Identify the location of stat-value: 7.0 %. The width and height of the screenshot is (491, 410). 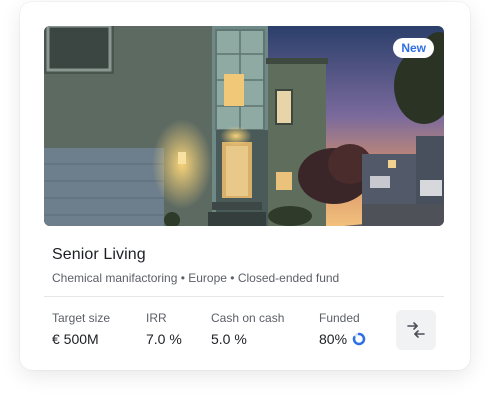
(164, 339).